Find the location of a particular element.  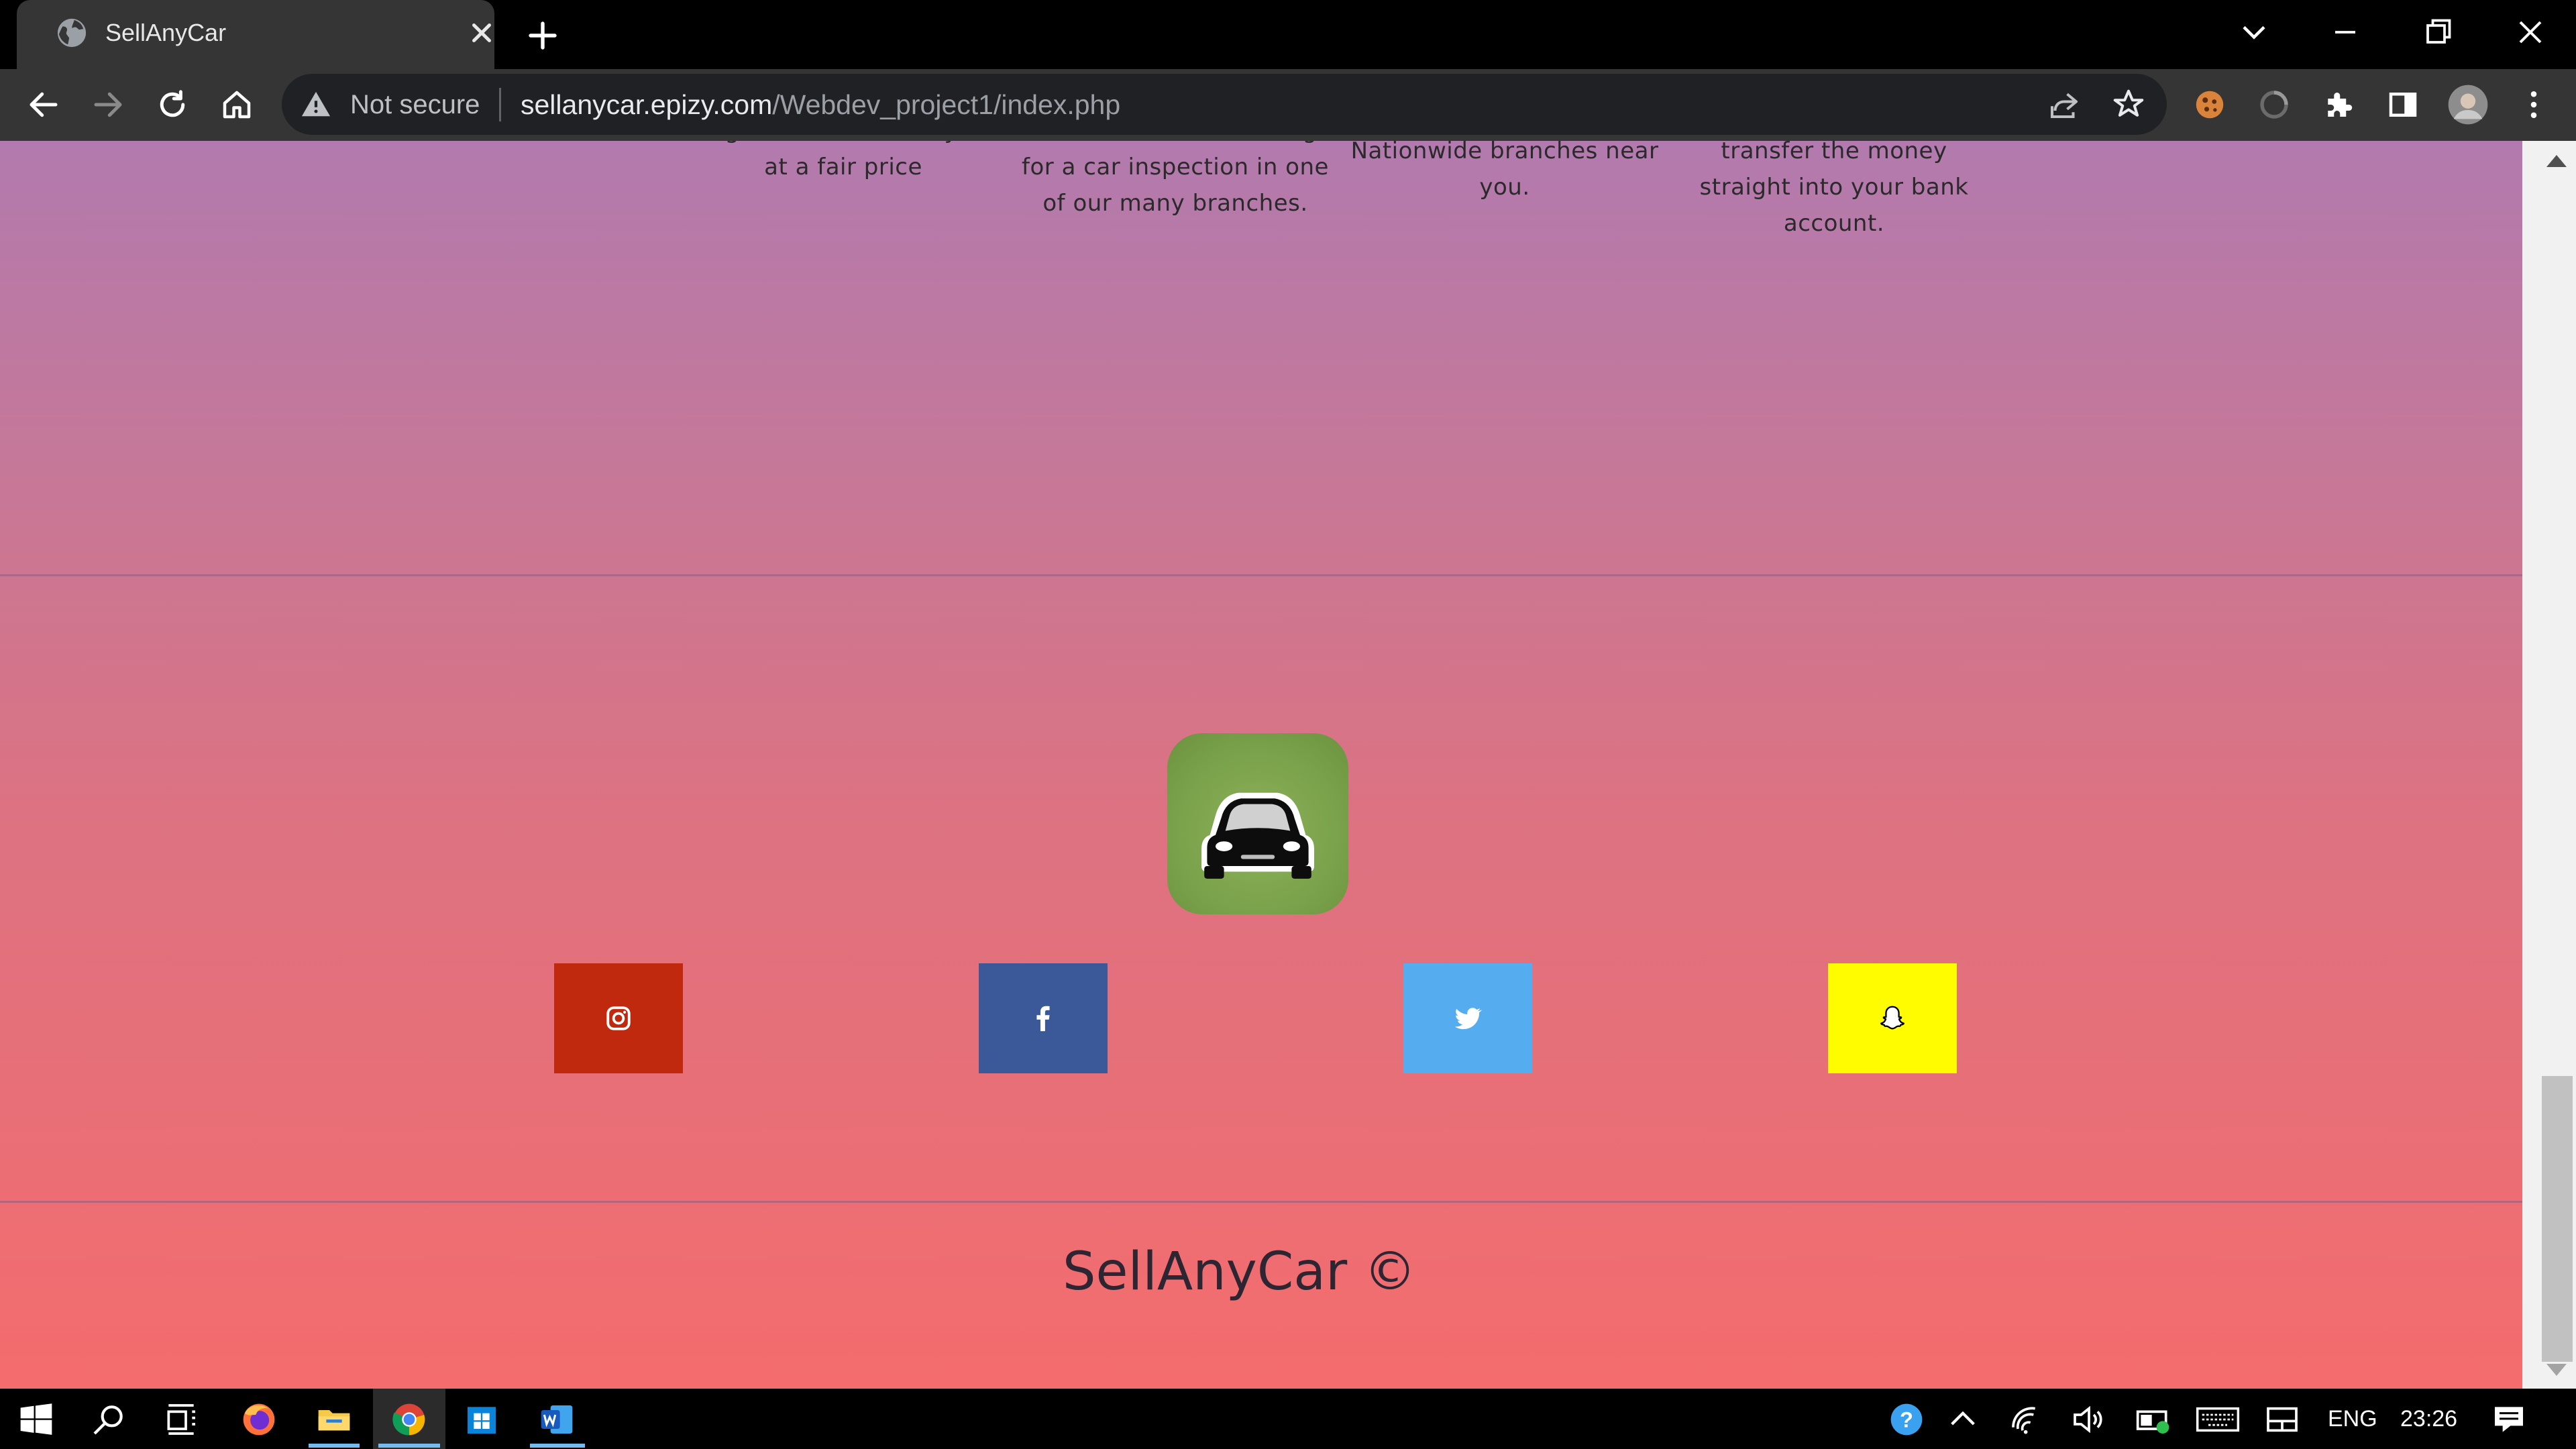

omnibox-divider is located at coordinates (500, 104).